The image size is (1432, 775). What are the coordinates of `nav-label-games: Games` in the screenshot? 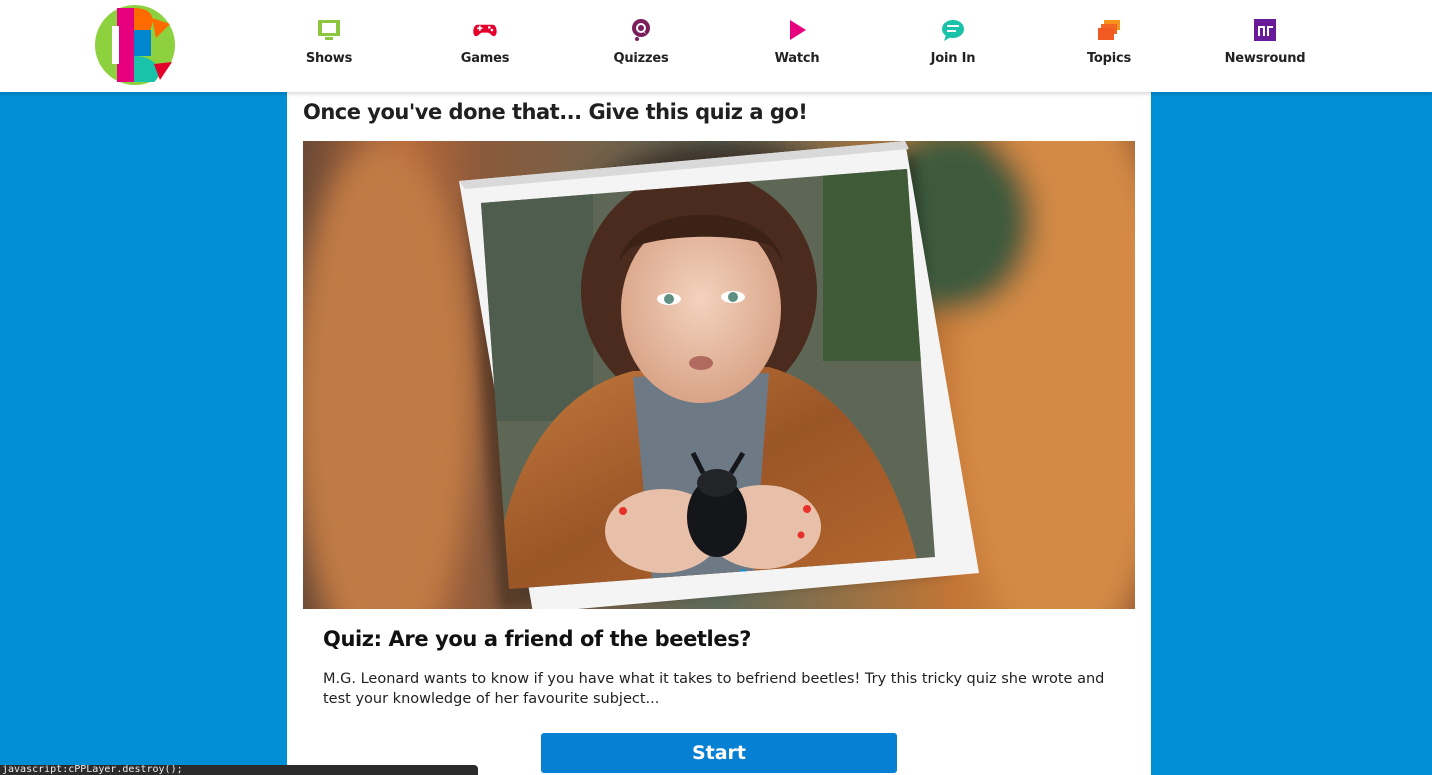 It's located at (485, 58).